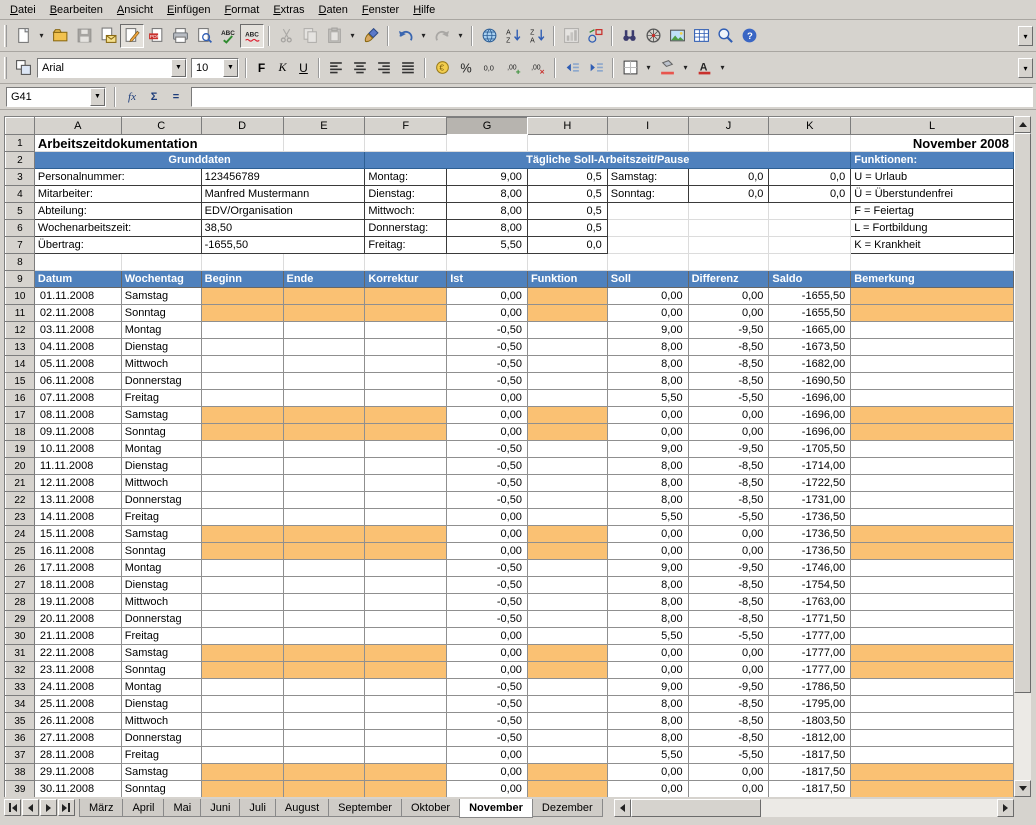 This screenshot has height=825, width=1036. What do you see at coordinates (20, 687) in the screenshot?
I see `row-header-33: 33` at bounding box center [20, 687].